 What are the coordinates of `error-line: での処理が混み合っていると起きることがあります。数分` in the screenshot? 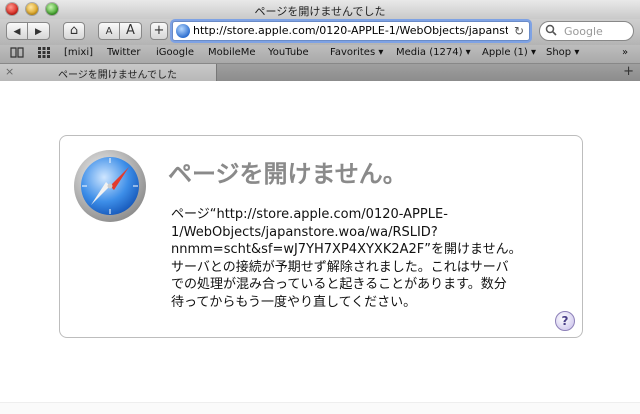 It's located at (339, 284).